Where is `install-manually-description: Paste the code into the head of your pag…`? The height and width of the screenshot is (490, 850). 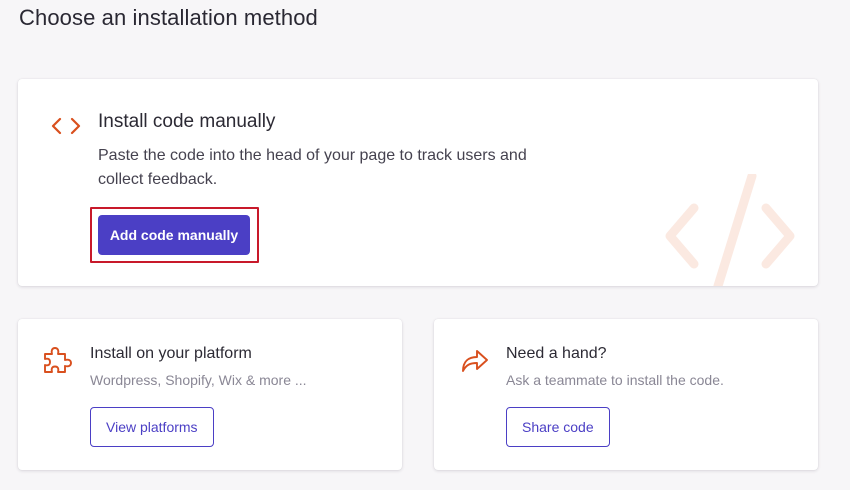
install-manually-description: Paste the code into the head of your pag… is located at coordinates (312, 167).